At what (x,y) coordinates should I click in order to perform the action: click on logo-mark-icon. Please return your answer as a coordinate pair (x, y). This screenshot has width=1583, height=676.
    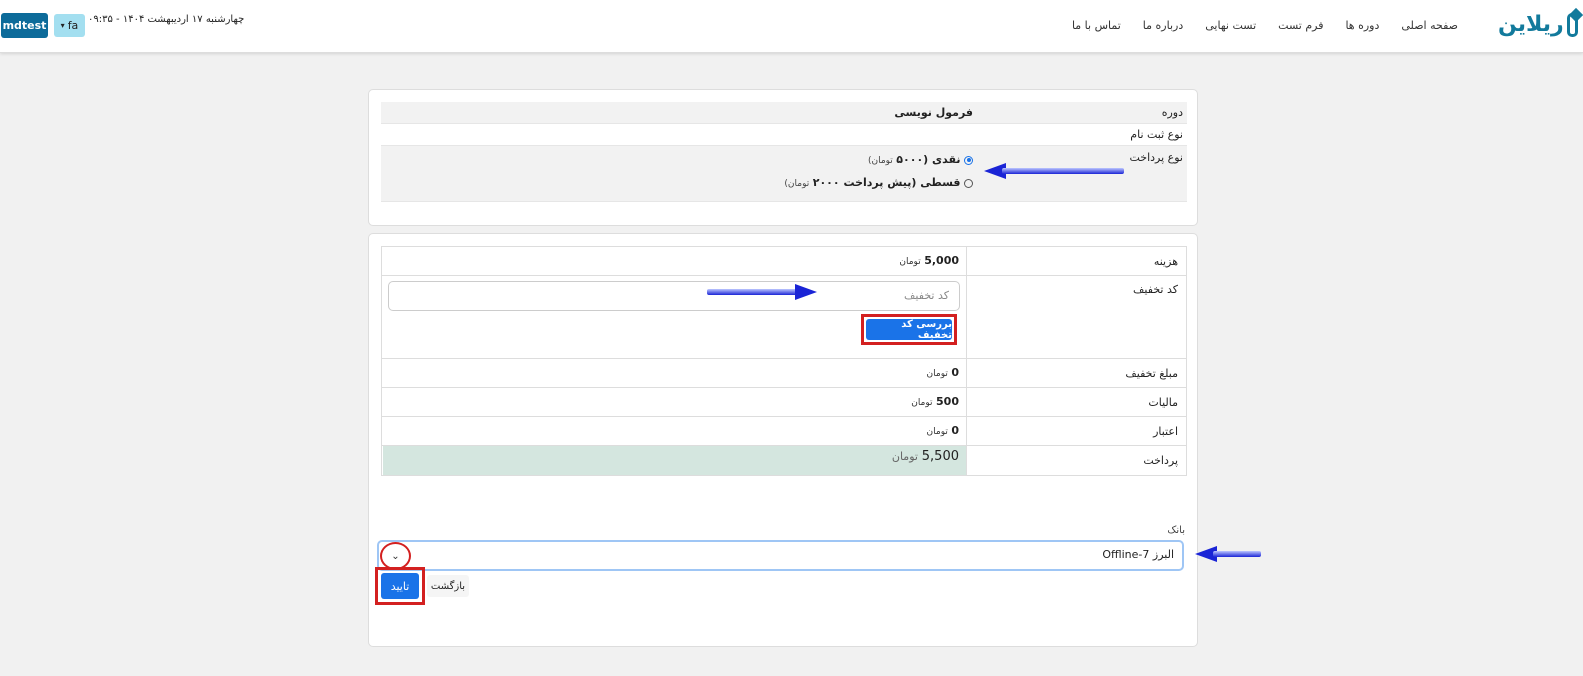
    Looking at the image, I should click on (1572, 25).